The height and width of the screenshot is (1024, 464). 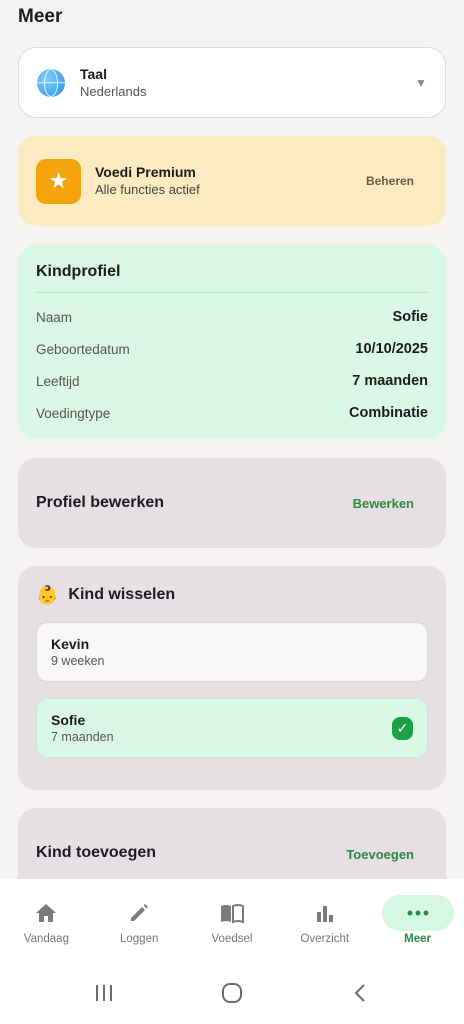 What do you see at coordinates (390, 181) in the screenshot?
I see `manage-premium-button: Beheren` at bounding box center [390, 181].